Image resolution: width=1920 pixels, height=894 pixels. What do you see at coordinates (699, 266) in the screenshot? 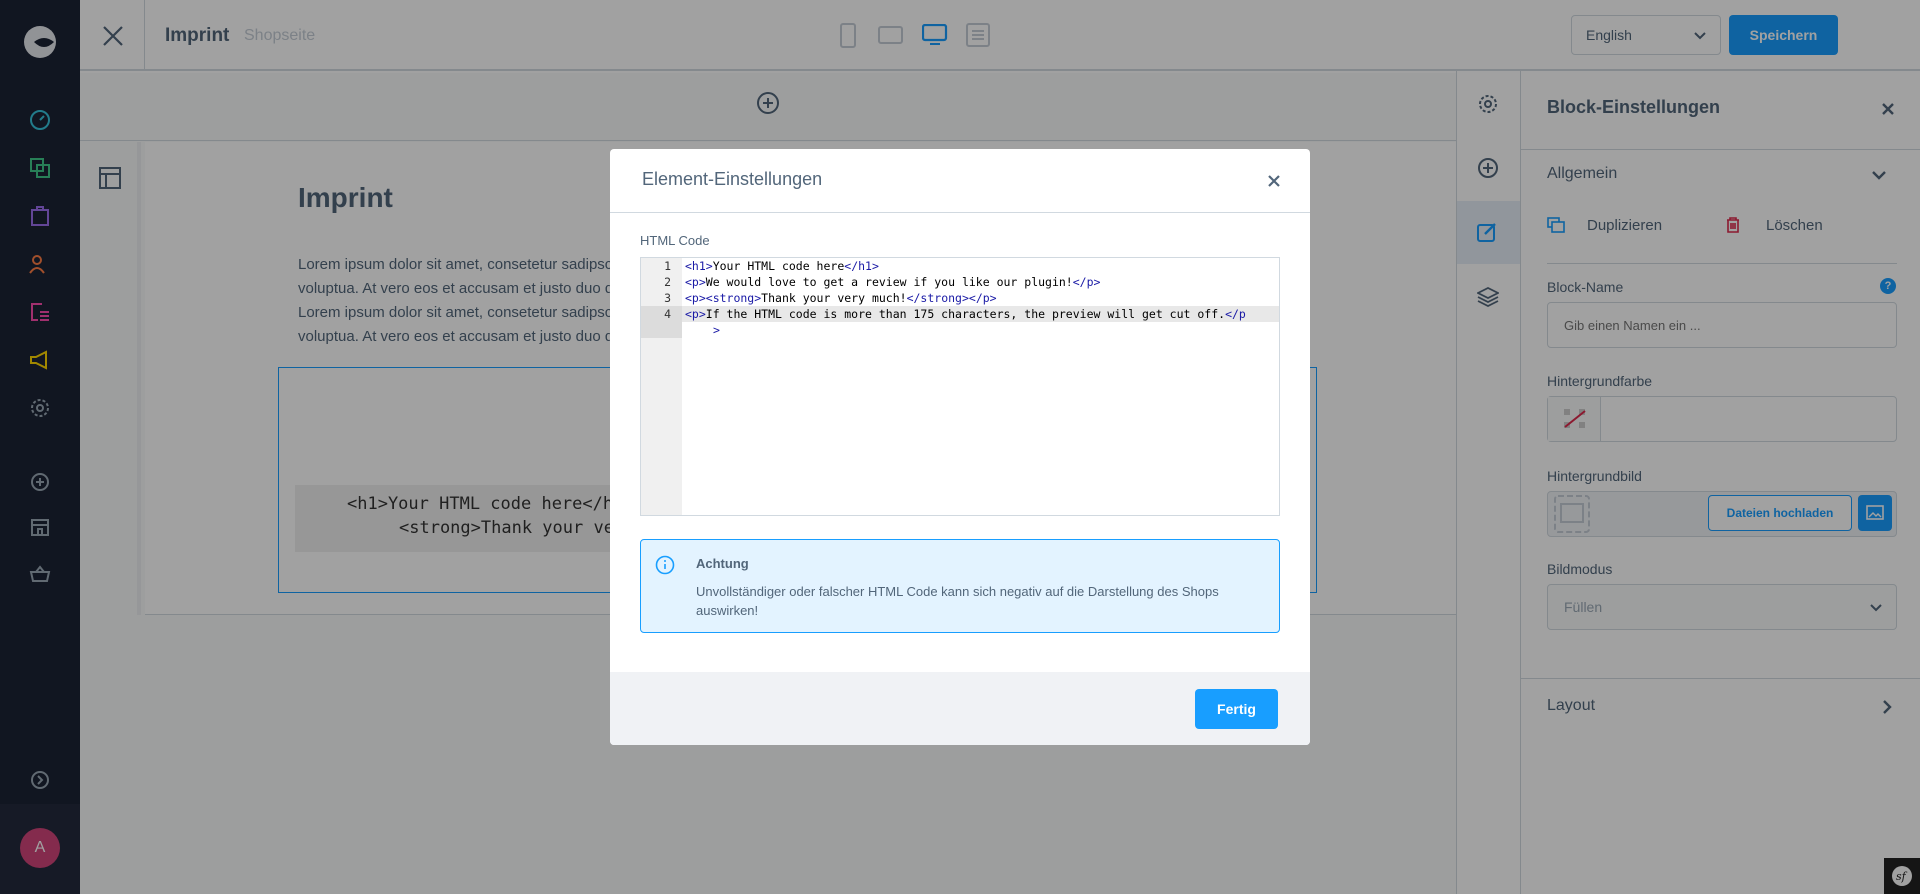
I see `code-tag: <h1>` at bounding box center [699, 266].